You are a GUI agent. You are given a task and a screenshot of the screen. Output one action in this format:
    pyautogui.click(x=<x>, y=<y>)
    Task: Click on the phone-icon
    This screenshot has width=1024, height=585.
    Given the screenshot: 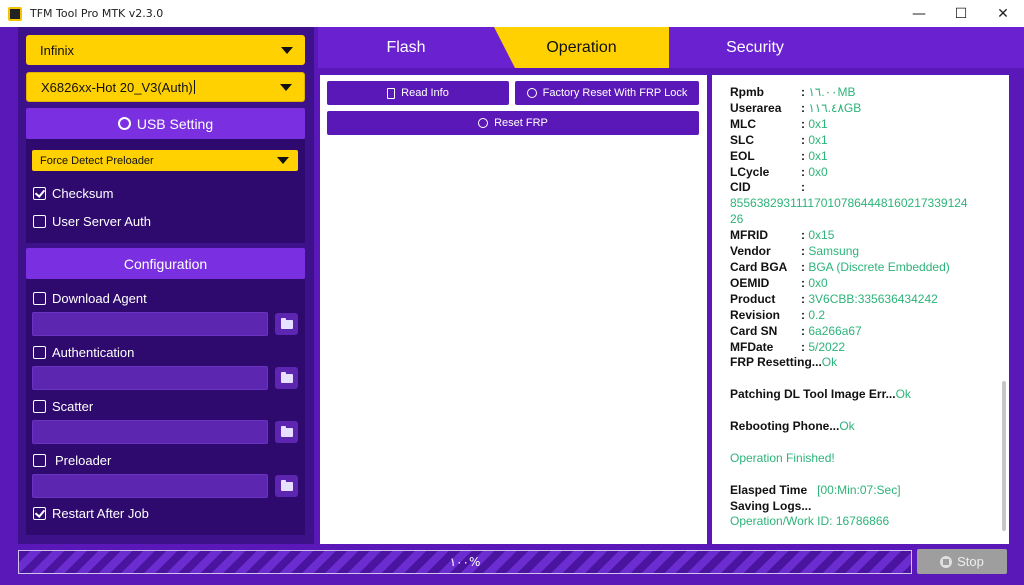 What is the action you would take?
    pyautogui.click(x=391, y=93)
    